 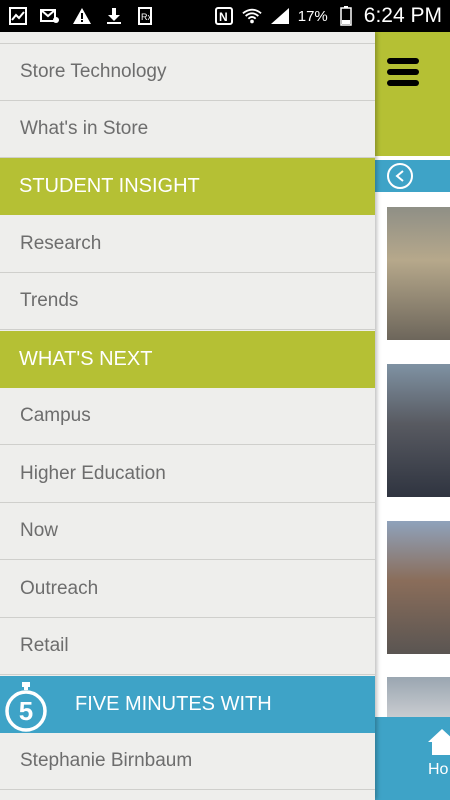 What do you see at coordinates (114, 16) in the screenshot?
I see `download-icon` at bounding box center [114, 16].